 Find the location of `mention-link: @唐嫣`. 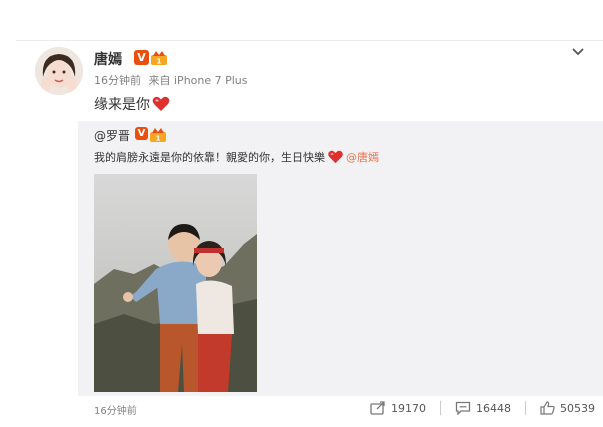

mention-link: @唐嫣 is located at coordinates (362, 157).